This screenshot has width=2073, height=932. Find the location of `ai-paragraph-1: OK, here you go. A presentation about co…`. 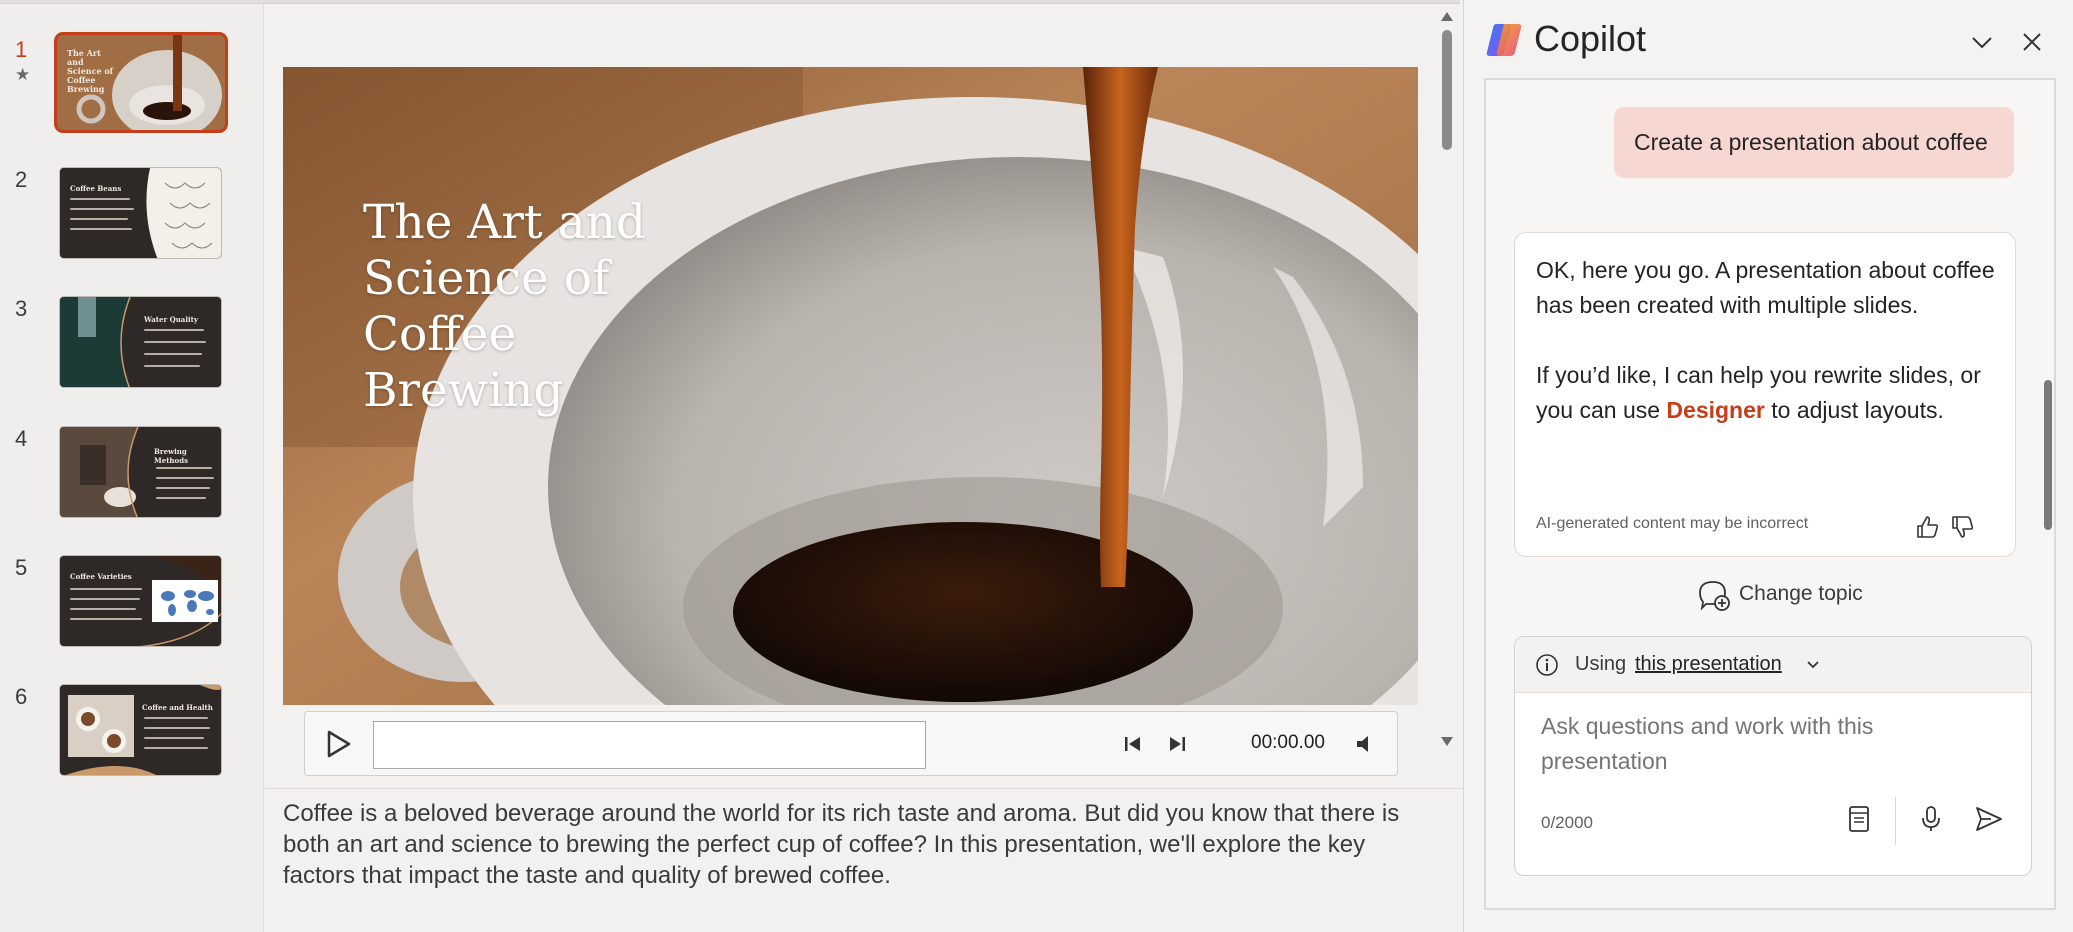

ai-paragraph-1: OK, here you go. A presentation about co… is located at coordinates (1765, 287).